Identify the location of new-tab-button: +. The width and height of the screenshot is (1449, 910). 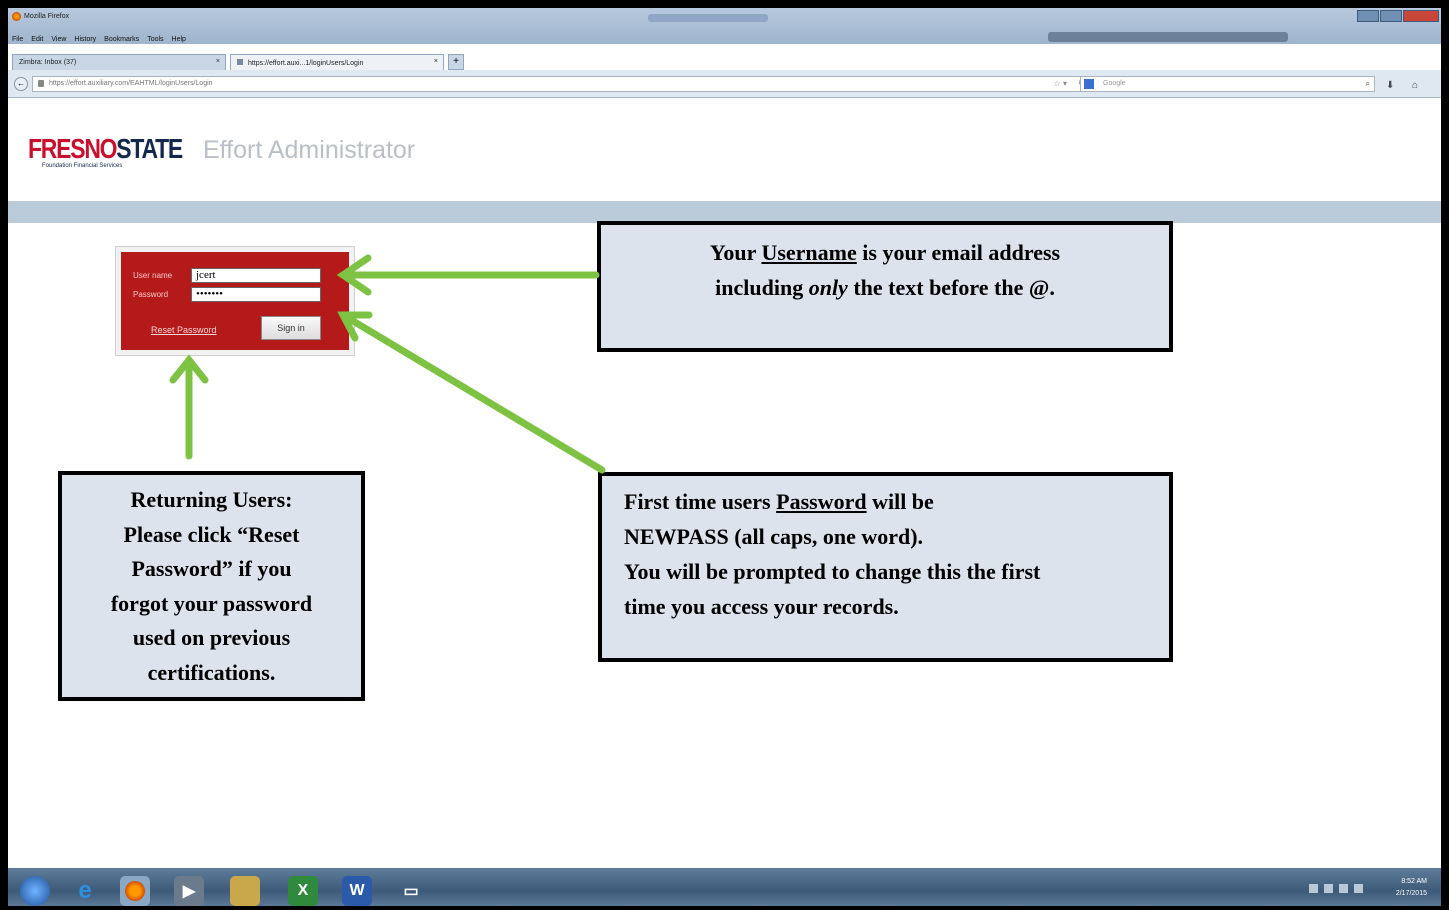
(456, 62).